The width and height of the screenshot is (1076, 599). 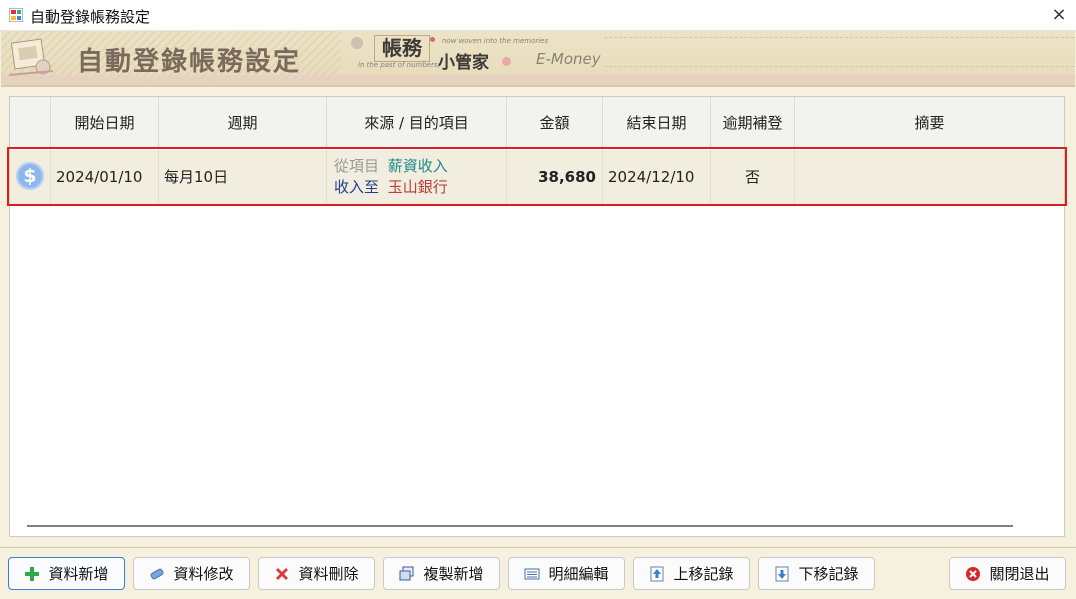 I want to click on header-period: 週期, so click(x=243, y=123).